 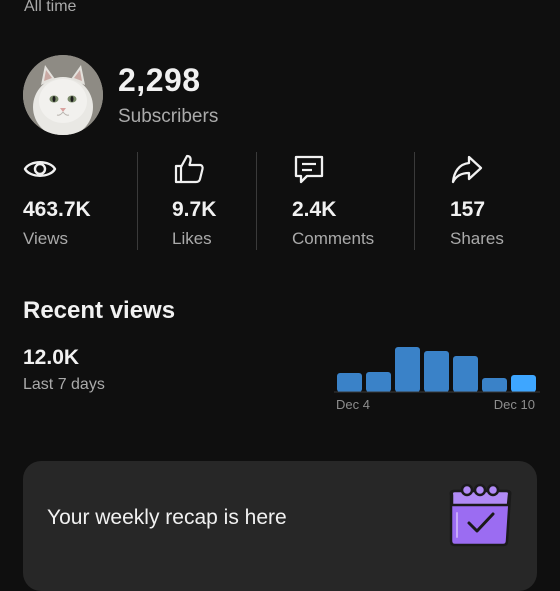 I want to click on stat-label: Shares, so click(x=477, y=238).